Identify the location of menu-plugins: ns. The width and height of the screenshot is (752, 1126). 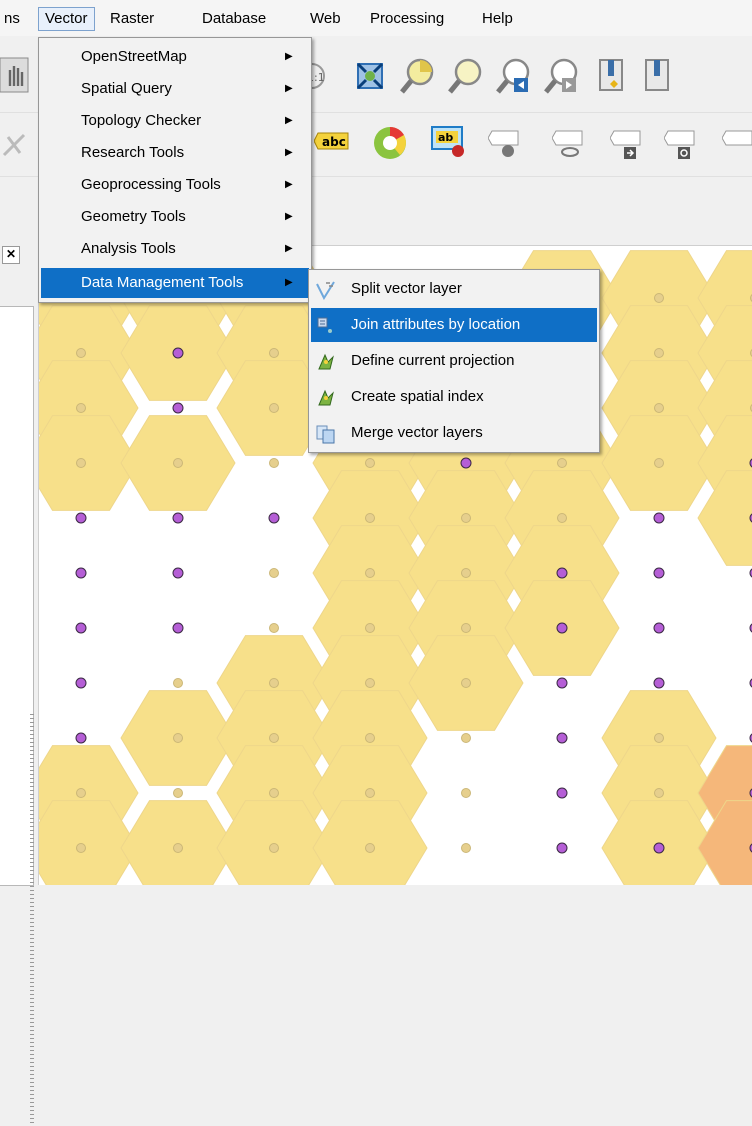
(13, 19).